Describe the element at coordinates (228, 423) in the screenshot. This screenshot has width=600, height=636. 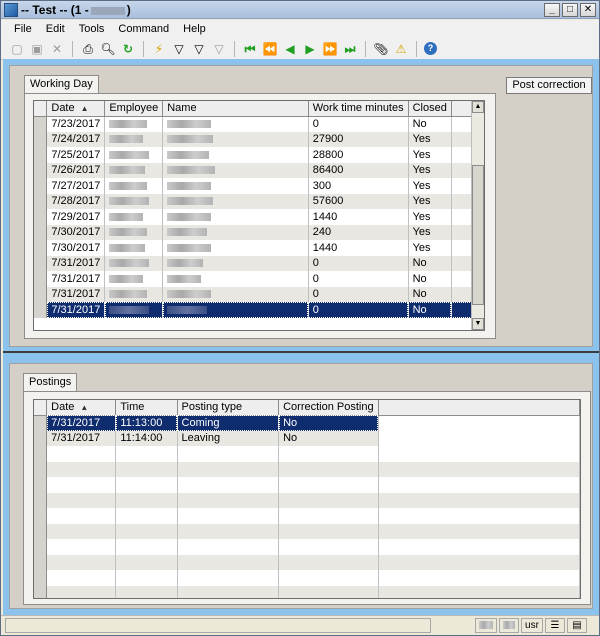
I see `cell-posting-type: Coming` at that location.